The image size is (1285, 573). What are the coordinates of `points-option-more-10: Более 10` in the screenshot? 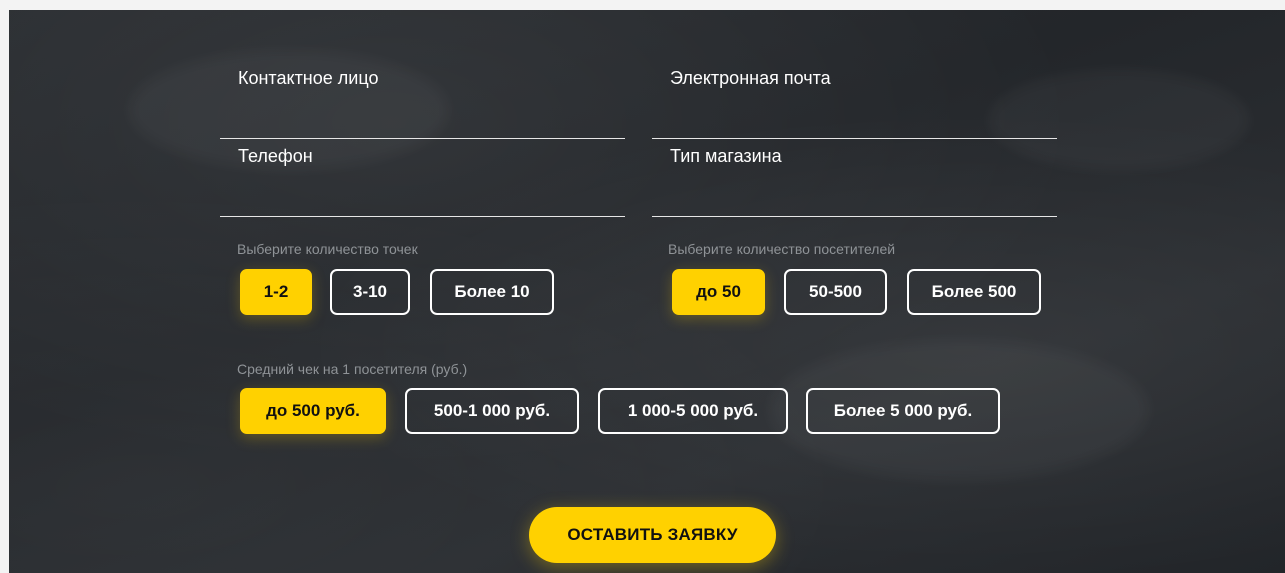 It's located at (492, 292).